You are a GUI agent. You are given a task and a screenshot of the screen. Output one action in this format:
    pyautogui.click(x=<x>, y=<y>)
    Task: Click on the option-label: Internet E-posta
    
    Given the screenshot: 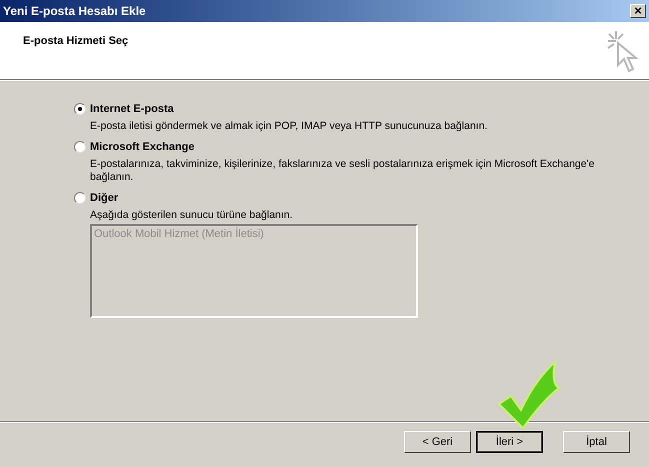 What is the action you would take?
    pyautogui.click(x=132, y=109)
    